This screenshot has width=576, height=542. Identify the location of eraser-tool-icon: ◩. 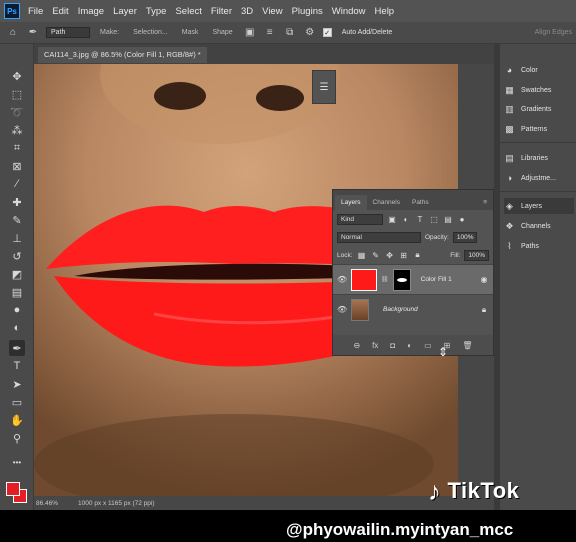
(17, 274).